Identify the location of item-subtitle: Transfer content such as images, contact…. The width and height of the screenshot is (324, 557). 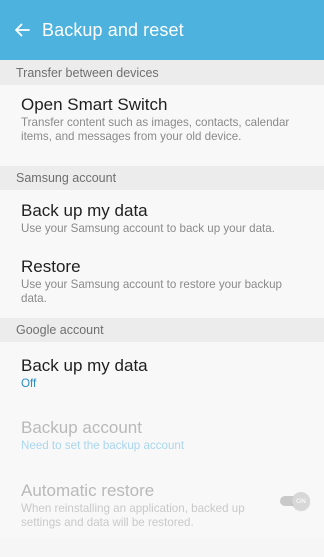
(155, 129).